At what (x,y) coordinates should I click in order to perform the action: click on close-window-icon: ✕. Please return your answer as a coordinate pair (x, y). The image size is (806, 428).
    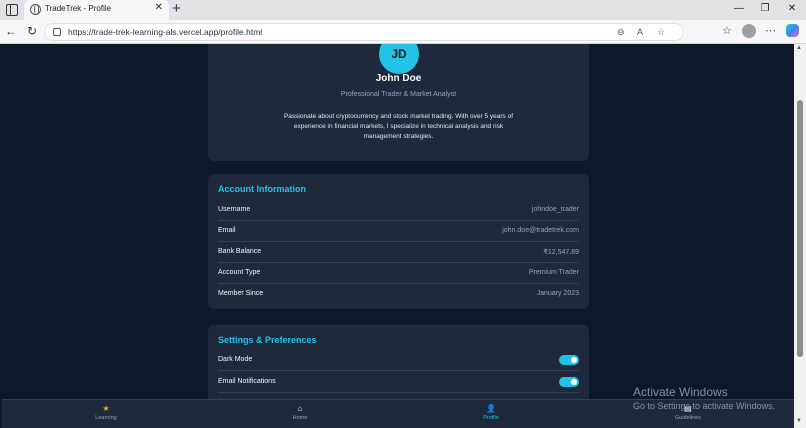
    Looking at the image, I should click on (792, 9).